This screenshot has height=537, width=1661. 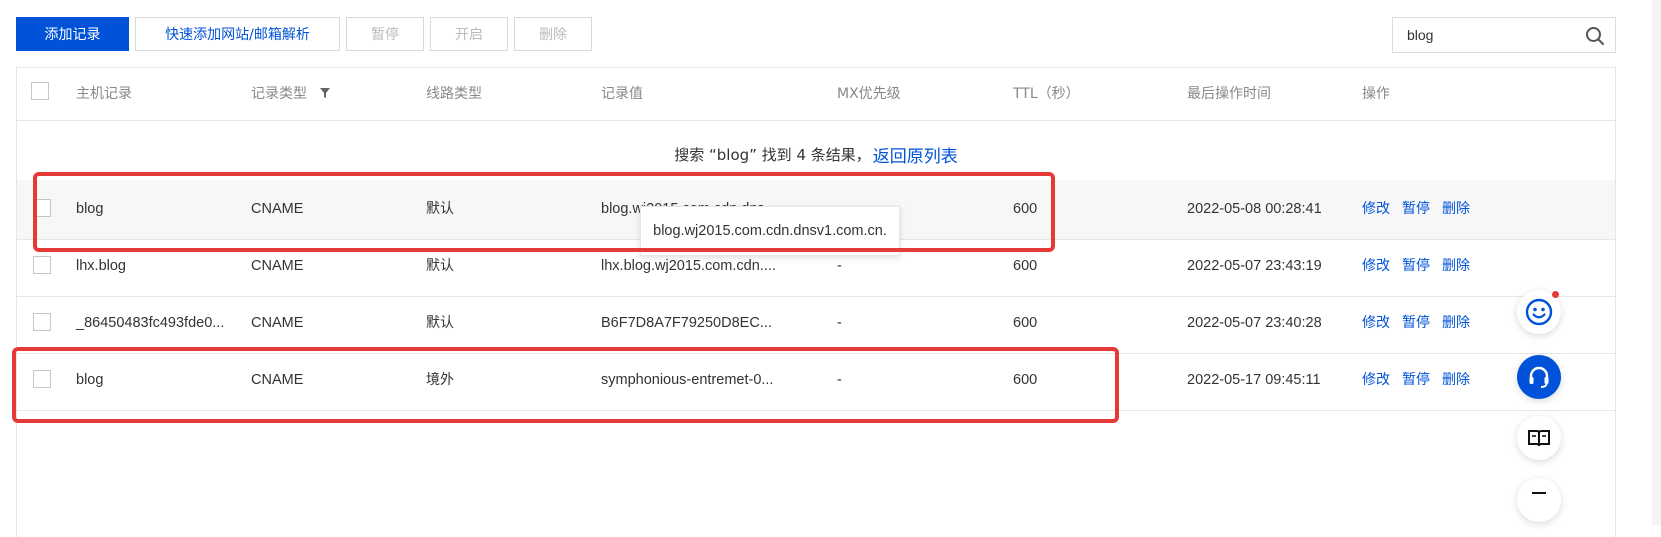 I want to click on headset-icon, so click(x=1539, y=377).